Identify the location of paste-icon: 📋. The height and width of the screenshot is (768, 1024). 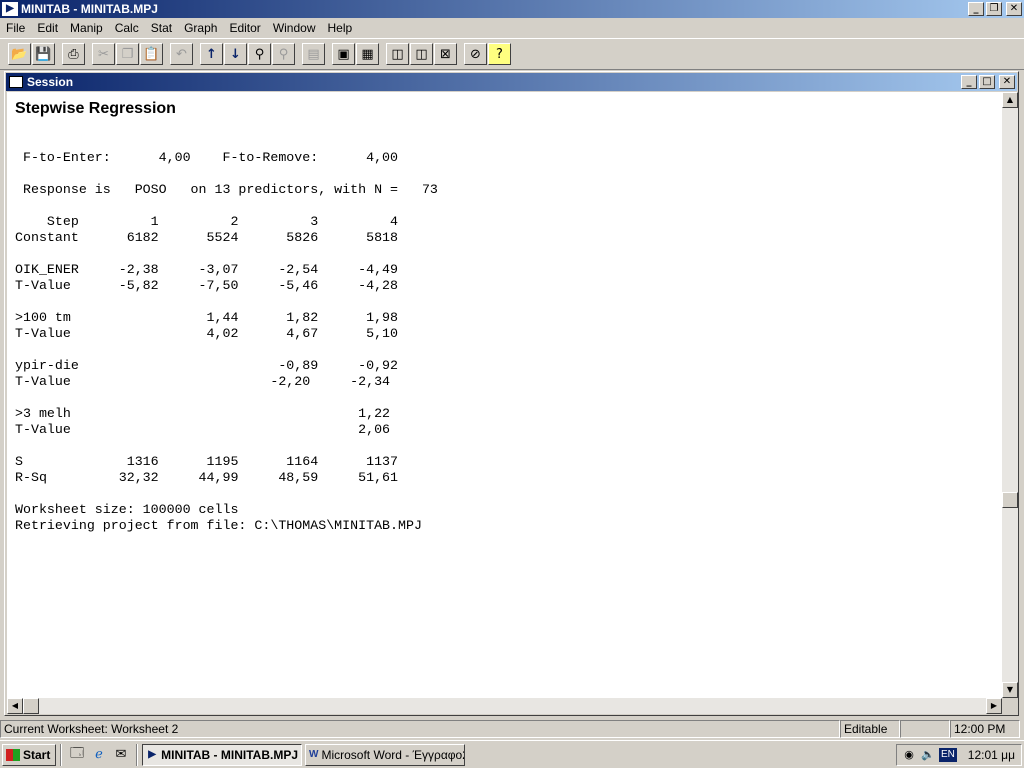
(151, 54).